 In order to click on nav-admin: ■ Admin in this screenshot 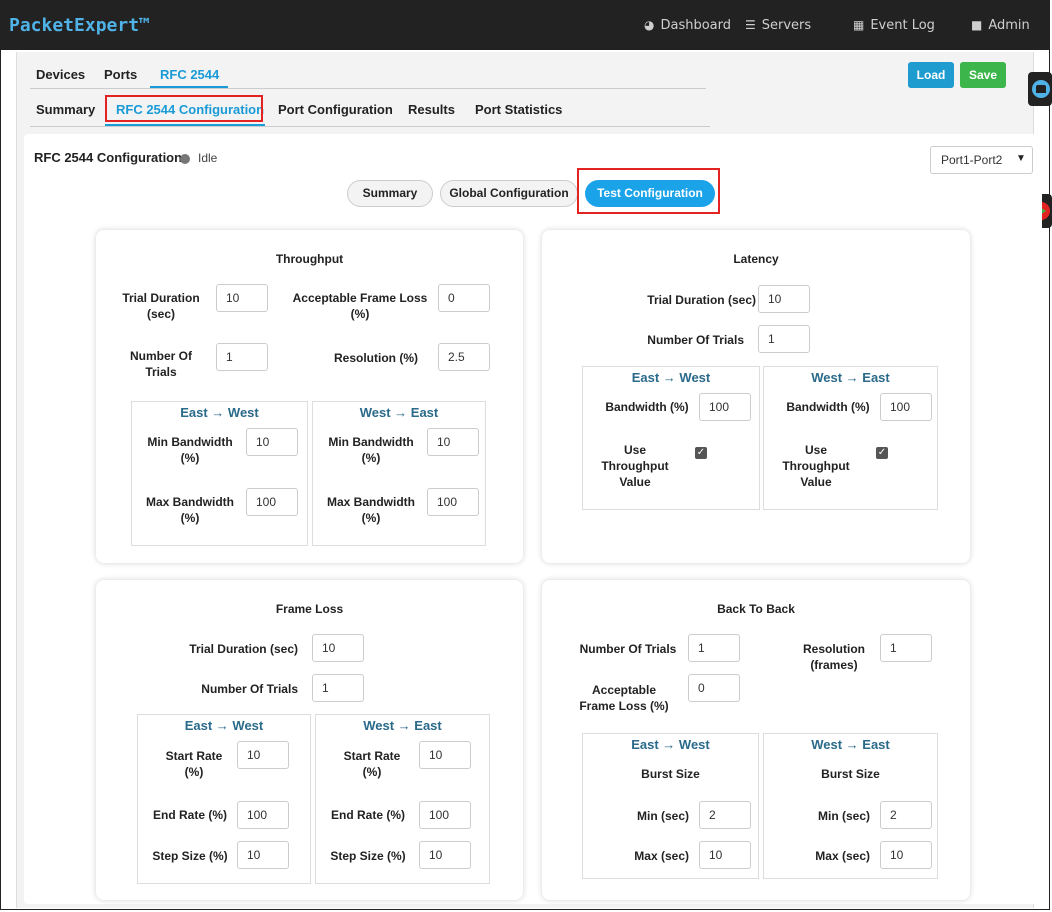, I will do `click(1000, 25)`.